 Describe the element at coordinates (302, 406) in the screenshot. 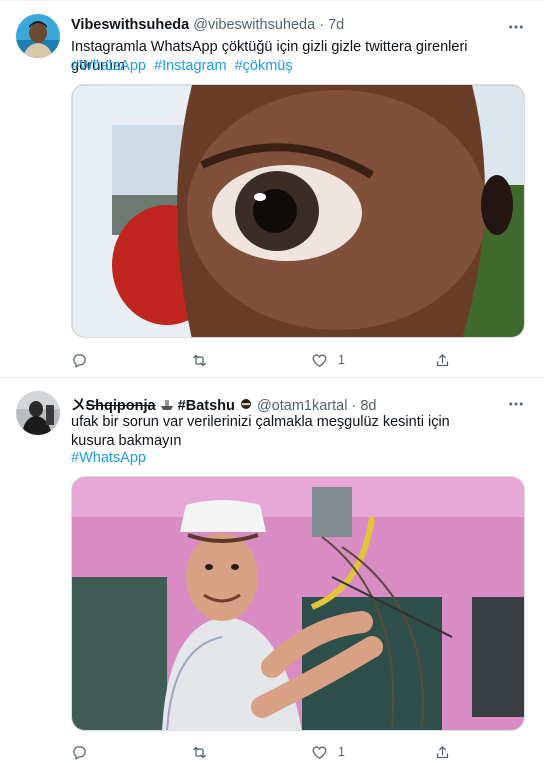

I see `user-handle: @otam1kartal` at that location.